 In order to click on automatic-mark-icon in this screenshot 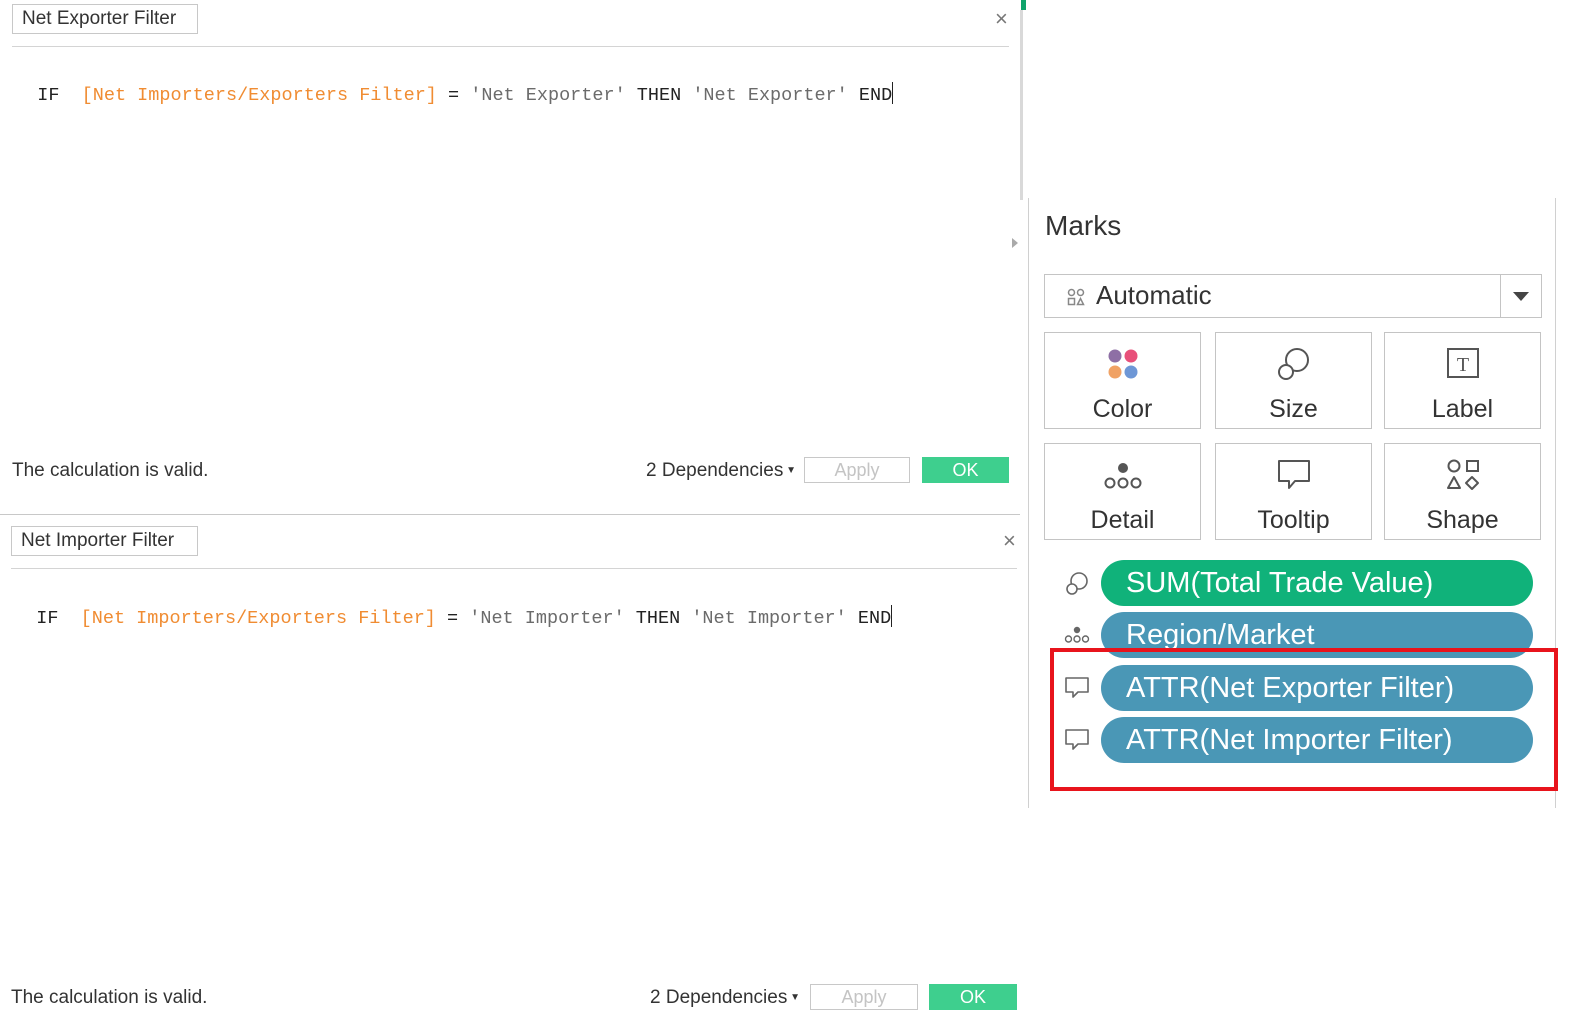, I will do `click(1076, 299)`.